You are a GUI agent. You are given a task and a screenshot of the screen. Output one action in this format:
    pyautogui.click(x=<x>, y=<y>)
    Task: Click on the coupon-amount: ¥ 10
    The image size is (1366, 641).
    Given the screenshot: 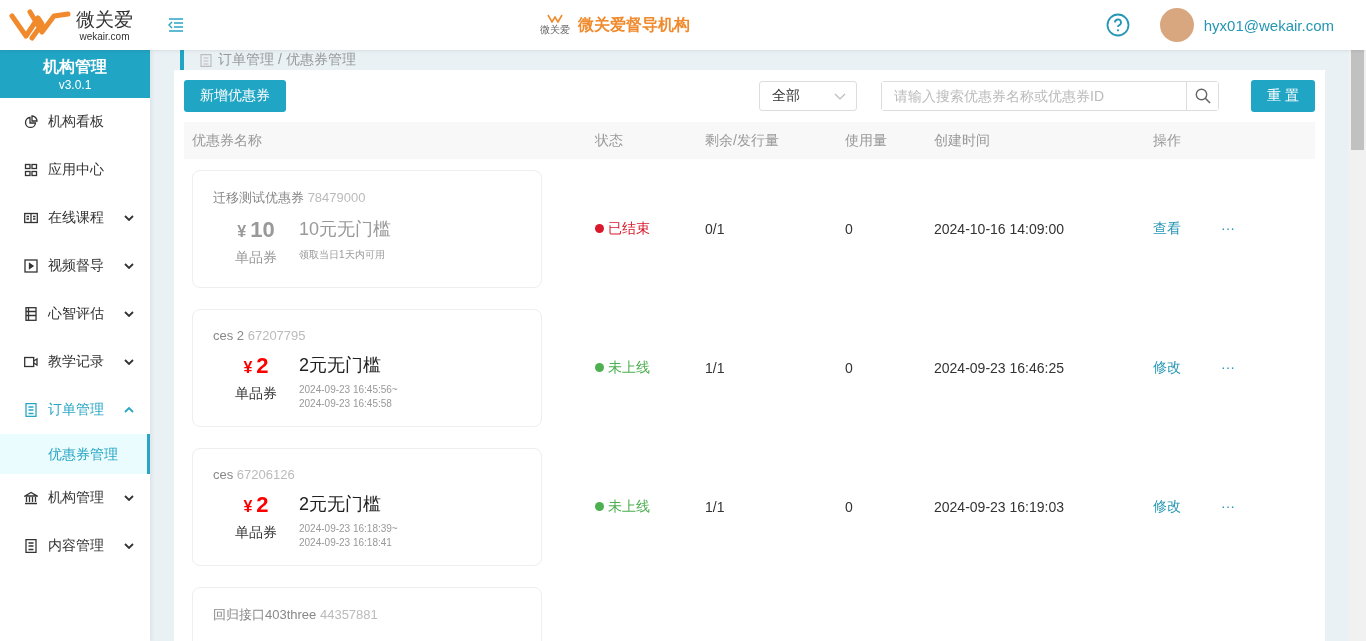 What is the action you would take?
    pyautogui.click(x=256, y=229)
    